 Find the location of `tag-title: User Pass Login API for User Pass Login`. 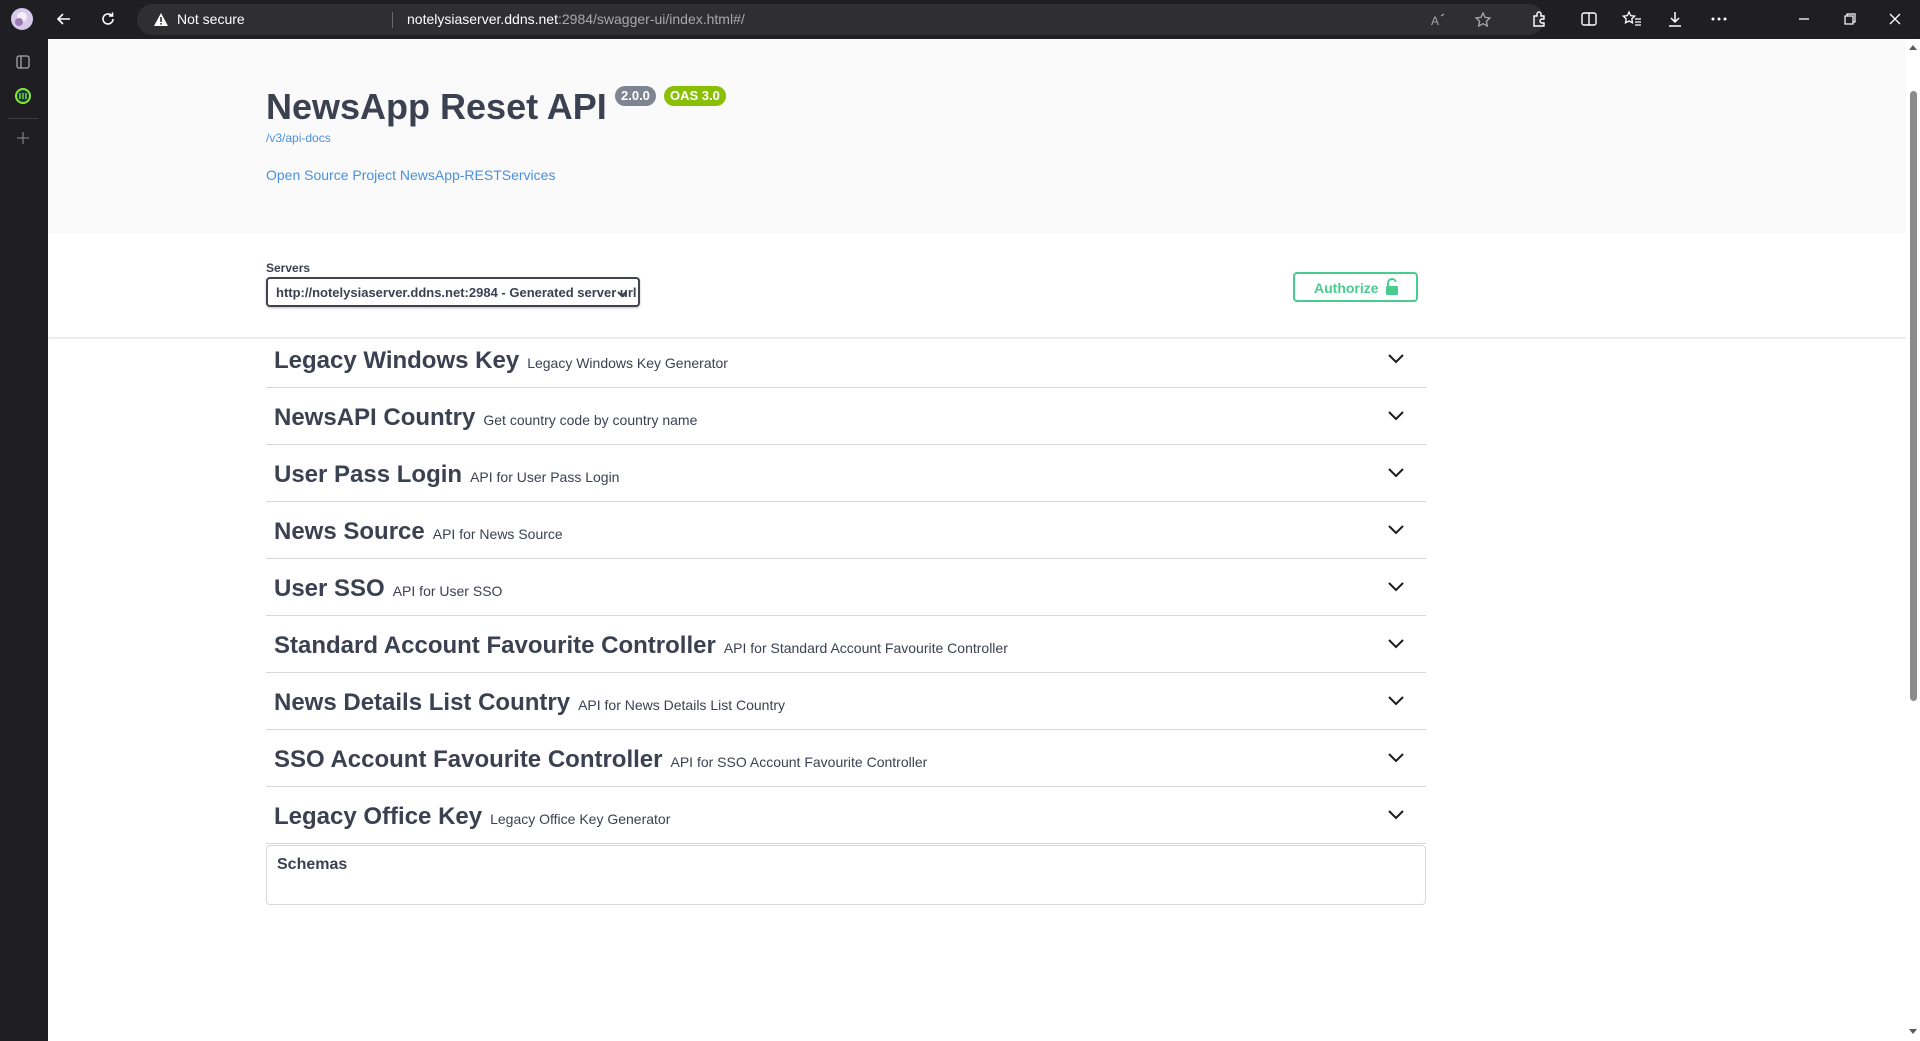

tag-title: User Pass Login API for User Pass Login is located at coordinates (446, 475).